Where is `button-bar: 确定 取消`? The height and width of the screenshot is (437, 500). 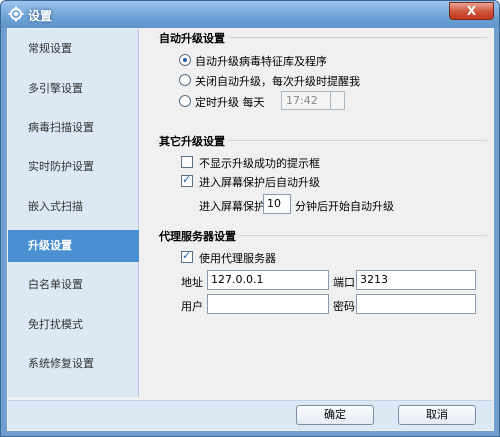 button-bar: 确定 取消 is located at coordinates (250, 415).